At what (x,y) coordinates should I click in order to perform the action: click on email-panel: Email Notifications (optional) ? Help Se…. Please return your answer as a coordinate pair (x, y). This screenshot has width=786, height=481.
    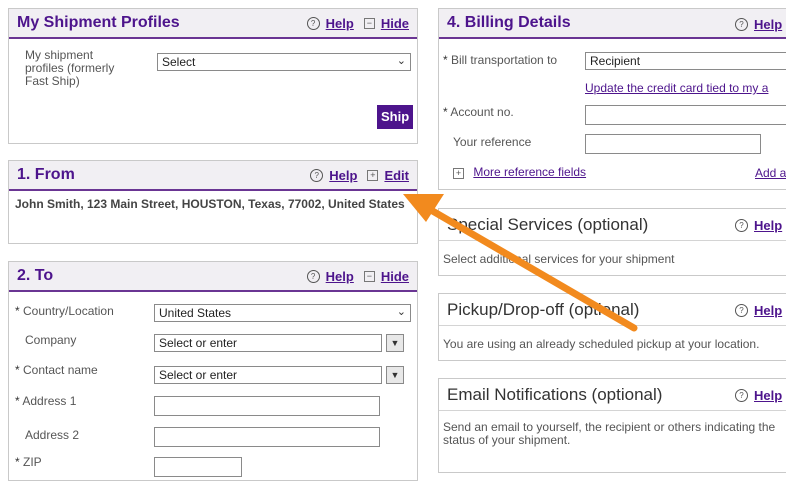
    Looking at the image, I should click on (612, 425).